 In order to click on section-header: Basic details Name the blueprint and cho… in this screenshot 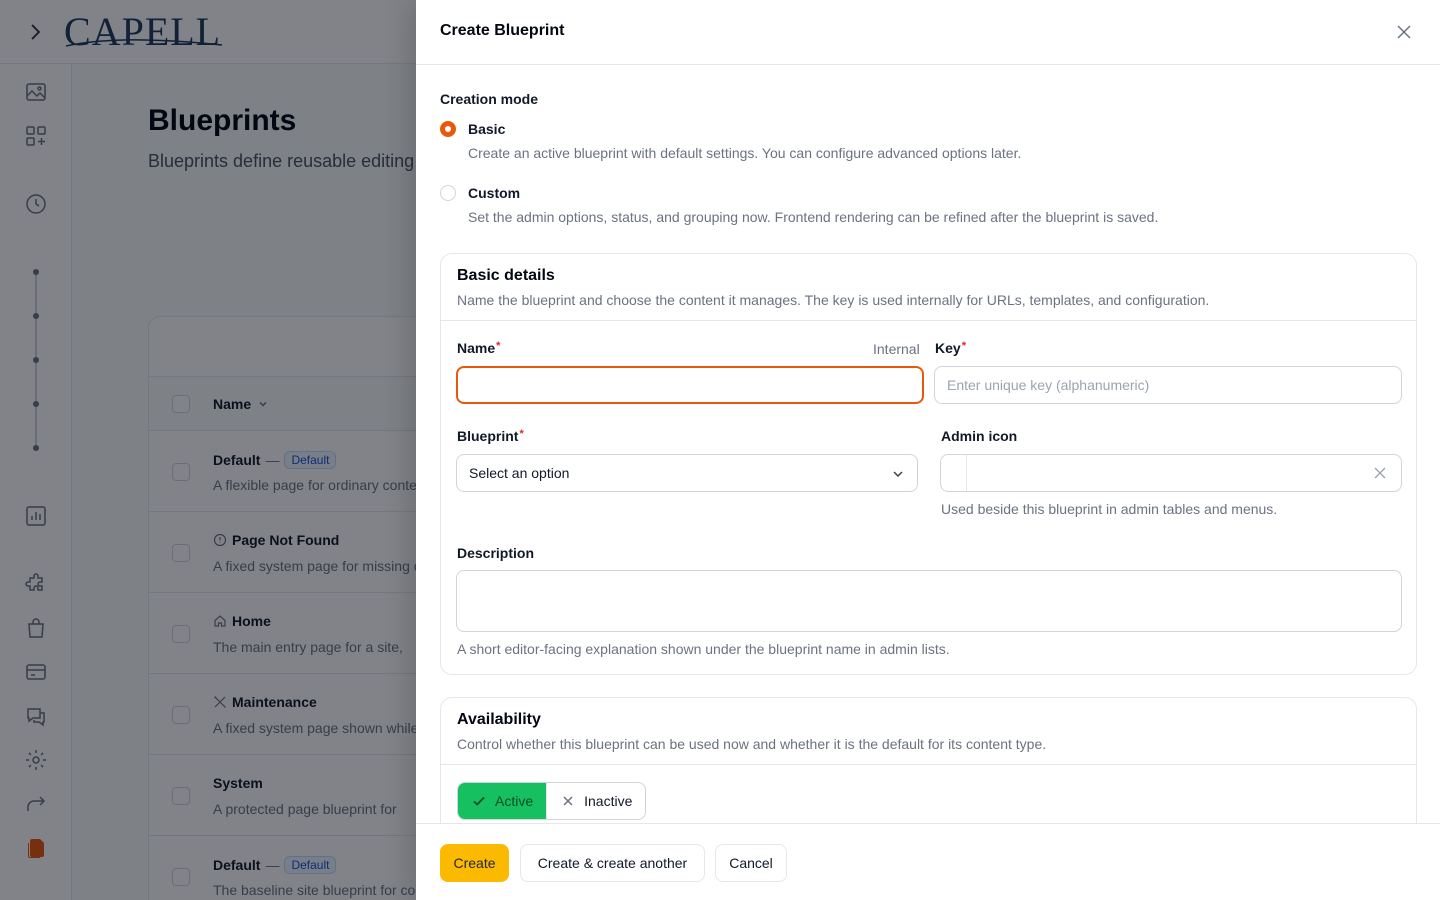, I will do `click(928, 287)`.